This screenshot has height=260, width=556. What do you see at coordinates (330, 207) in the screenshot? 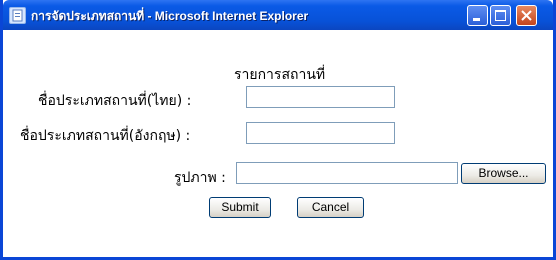
I see `cancel-button: Cancel` at bounding box center [330, 207].